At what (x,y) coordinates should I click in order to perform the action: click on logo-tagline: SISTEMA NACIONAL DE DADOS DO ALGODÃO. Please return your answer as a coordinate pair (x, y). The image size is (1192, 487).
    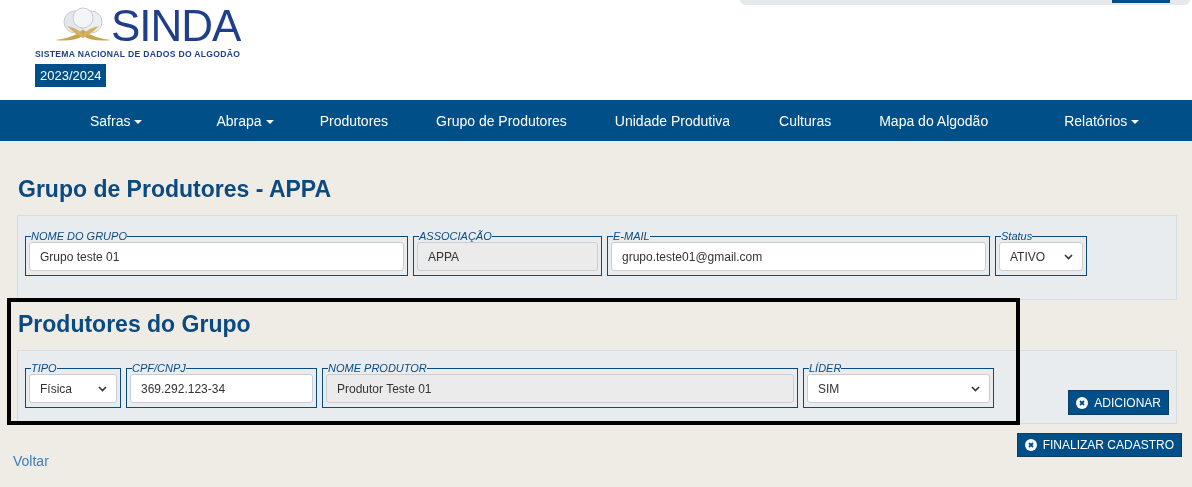
    Looking at the image, I should click on (138, 54).